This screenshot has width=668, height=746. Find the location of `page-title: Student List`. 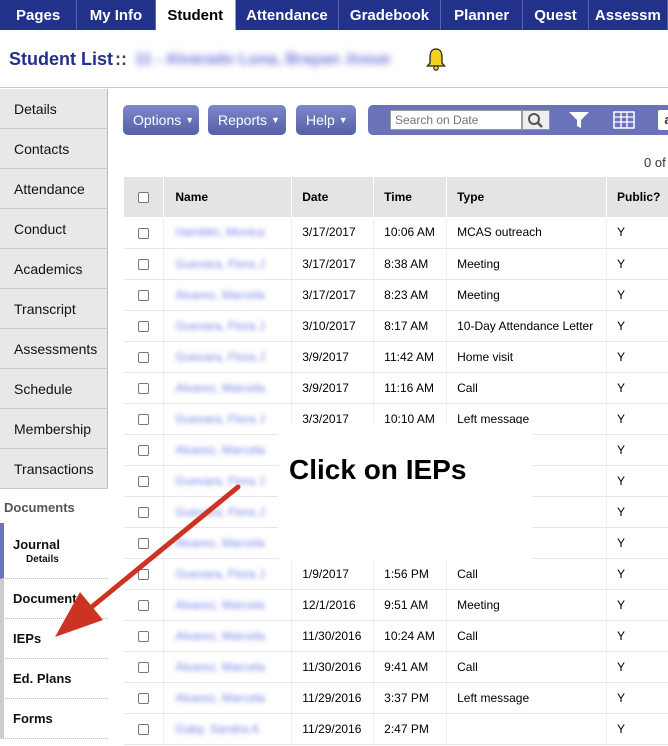

page-title: Student List is located at coordinates (61, 59).